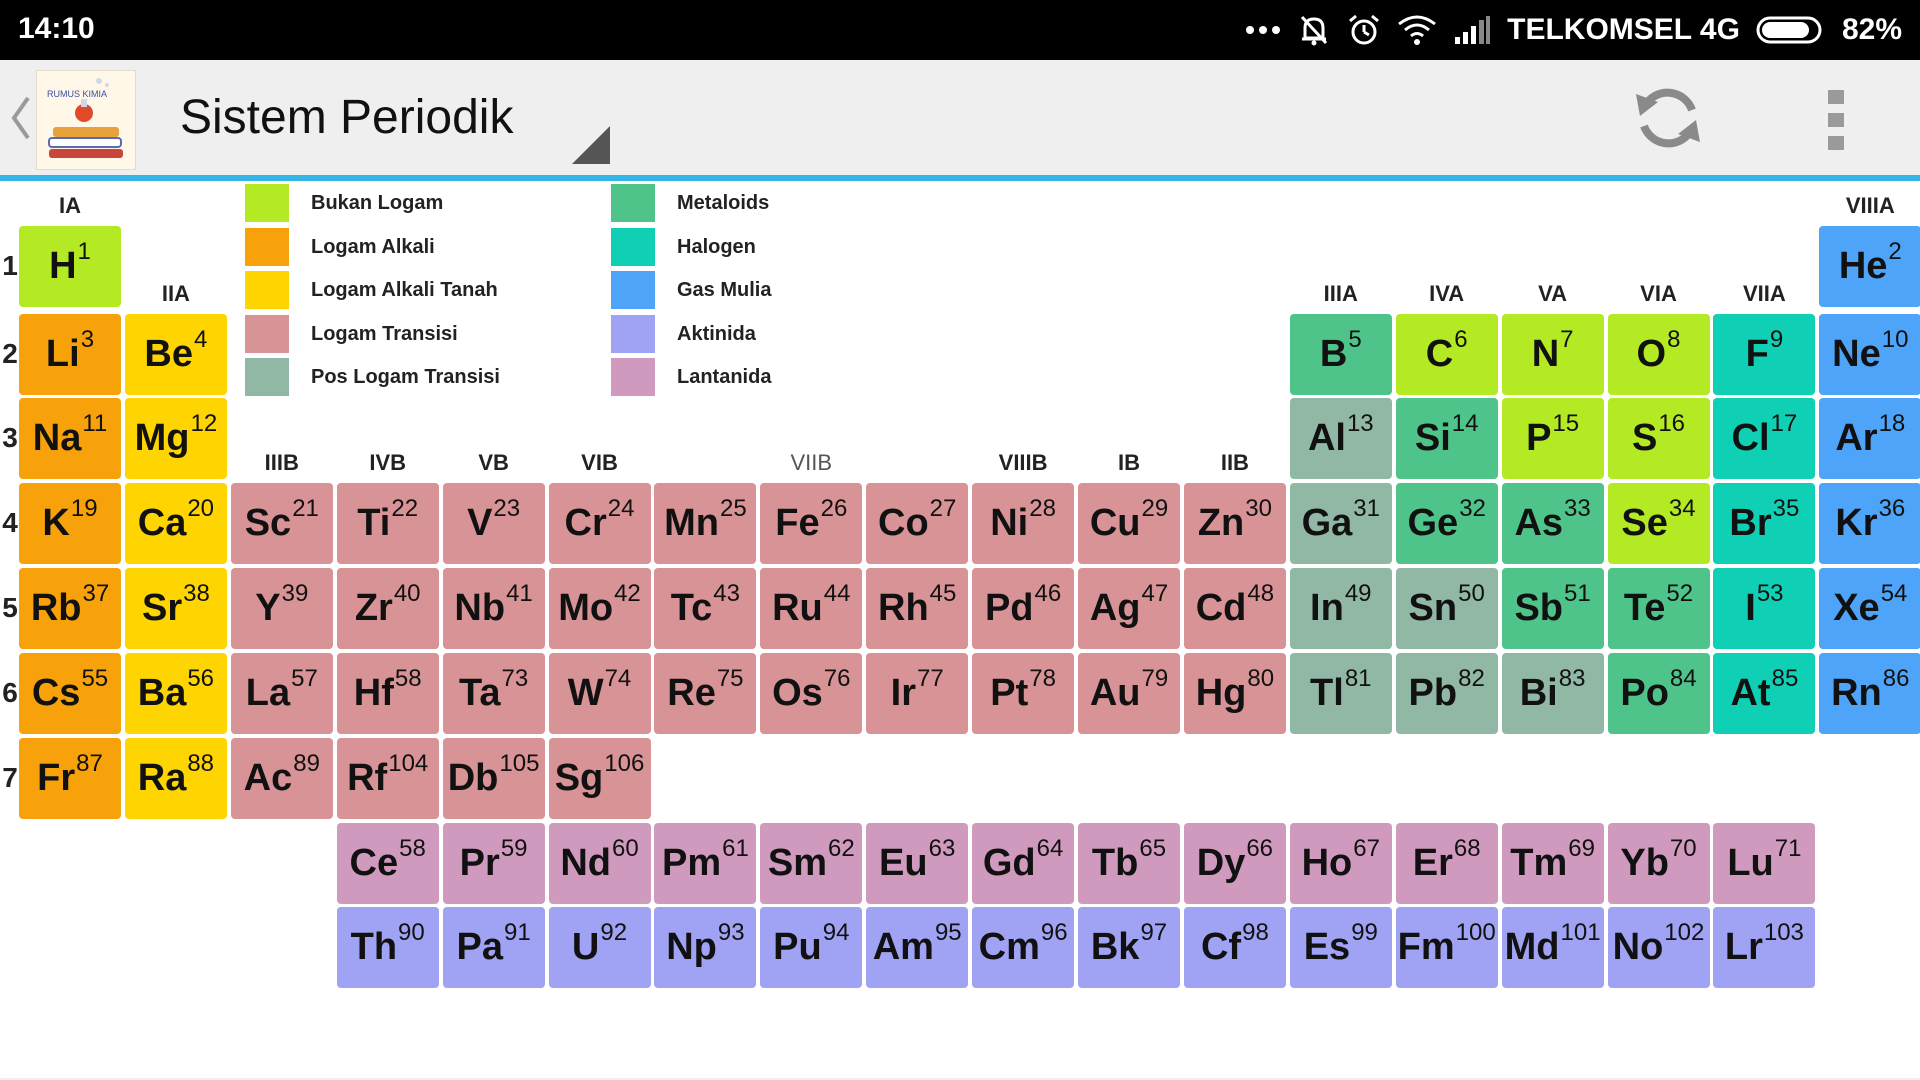 This screenshot has height=1080, width=1920. I want to click on element-pr: Pr 59, so click(493, 863).